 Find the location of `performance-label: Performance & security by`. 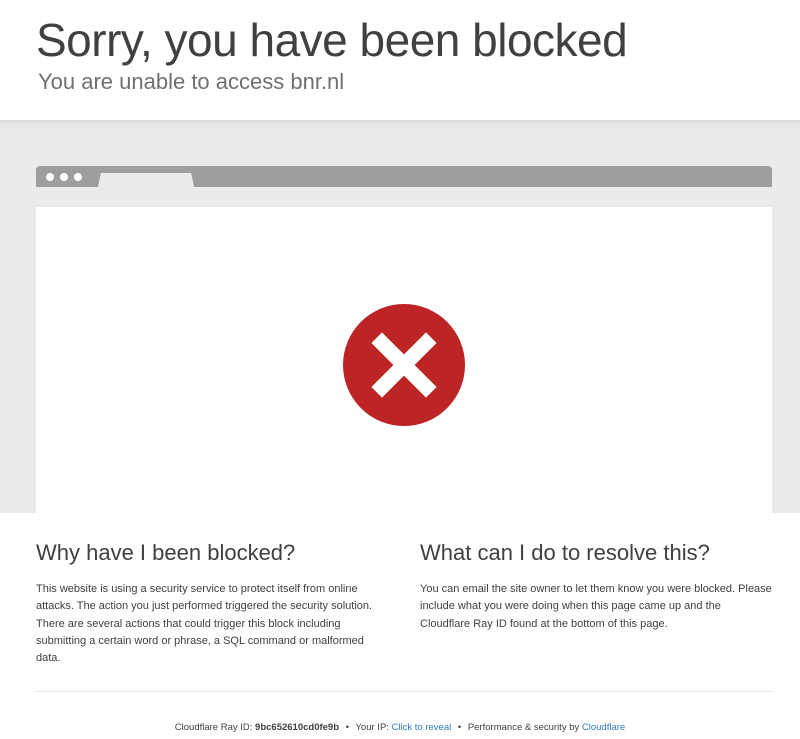

performance-label: Performance & security by is located at coordinates (523, 728).